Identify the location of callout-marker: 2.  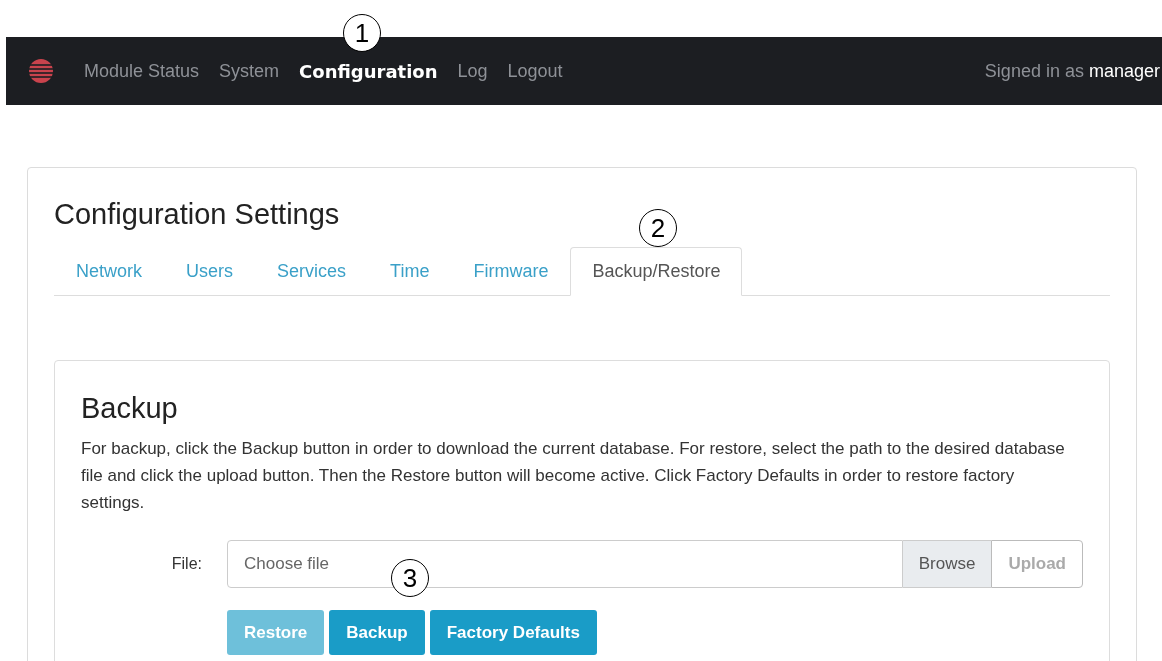
(658, 228).